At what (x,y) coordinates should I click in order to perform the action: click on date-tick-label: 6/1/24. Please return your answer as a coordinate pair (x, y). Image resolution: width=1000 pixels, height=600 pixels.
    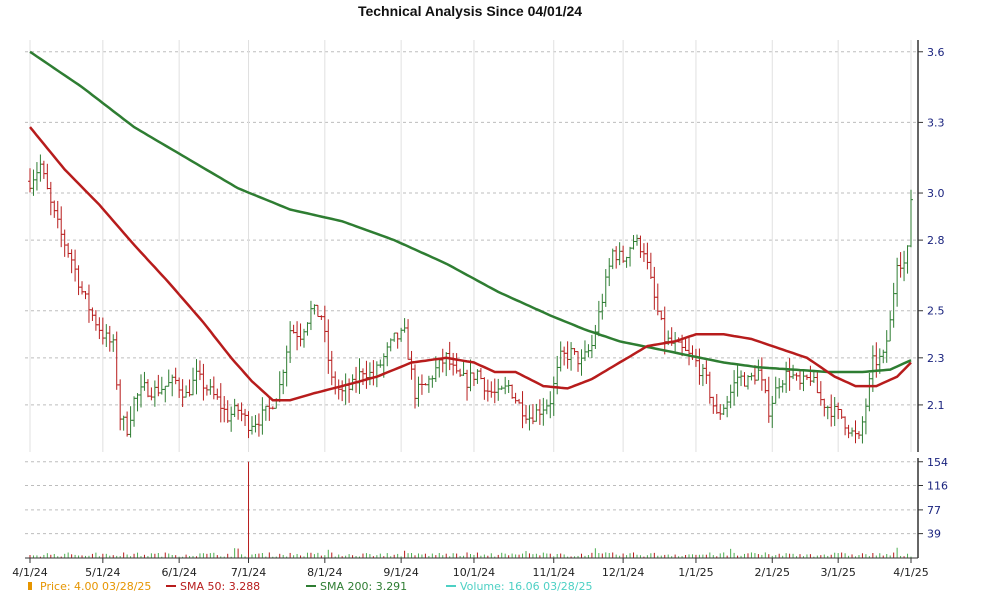
    Looking at the image, I should click on (178, 572).